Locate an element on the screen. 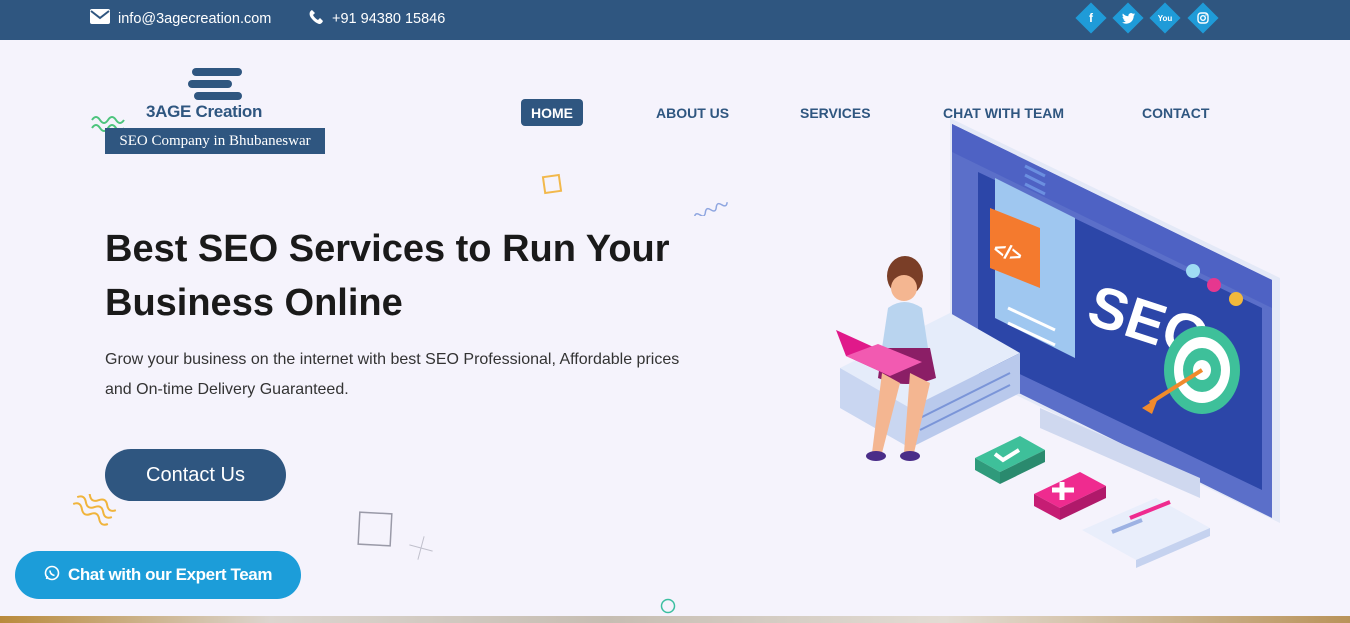 The height and width of the screenshot is (623, 1350). chat-expert-team-label: Chat with our Expert Team is located at coordinates (170, 574).